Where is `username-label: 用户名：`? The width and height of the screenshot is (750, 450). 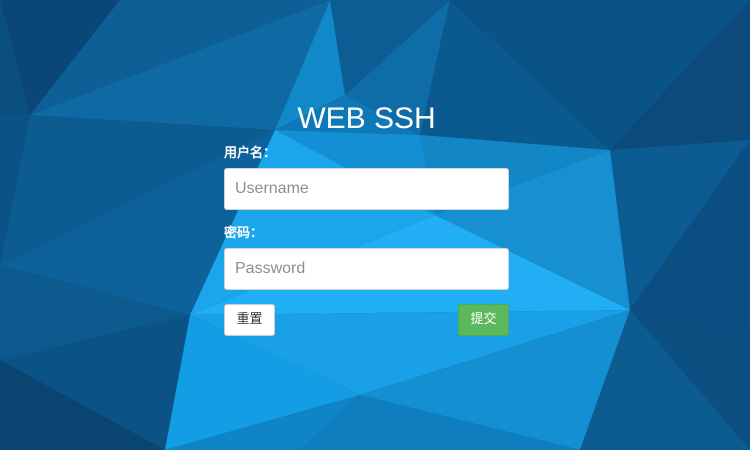
username-label: 用户名： is located at coordinates (250, 153).